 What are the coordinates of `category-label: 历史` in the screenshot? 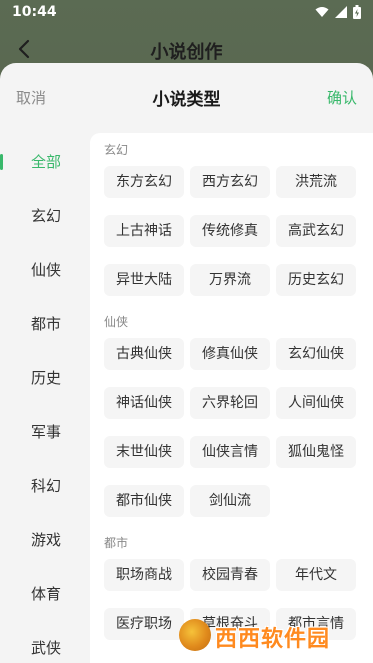 It's located at (46, 378).